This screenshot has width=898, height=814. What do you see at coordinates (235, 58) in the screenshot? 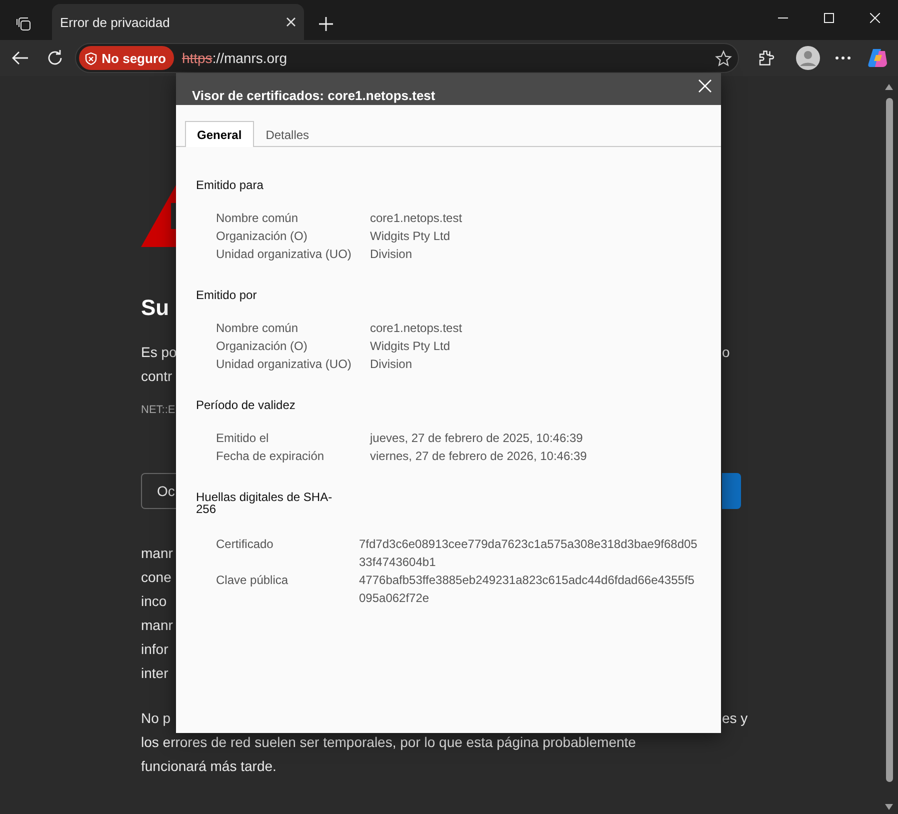
I see `url-text: https://manrs.org` at bounding box center [235, 58].